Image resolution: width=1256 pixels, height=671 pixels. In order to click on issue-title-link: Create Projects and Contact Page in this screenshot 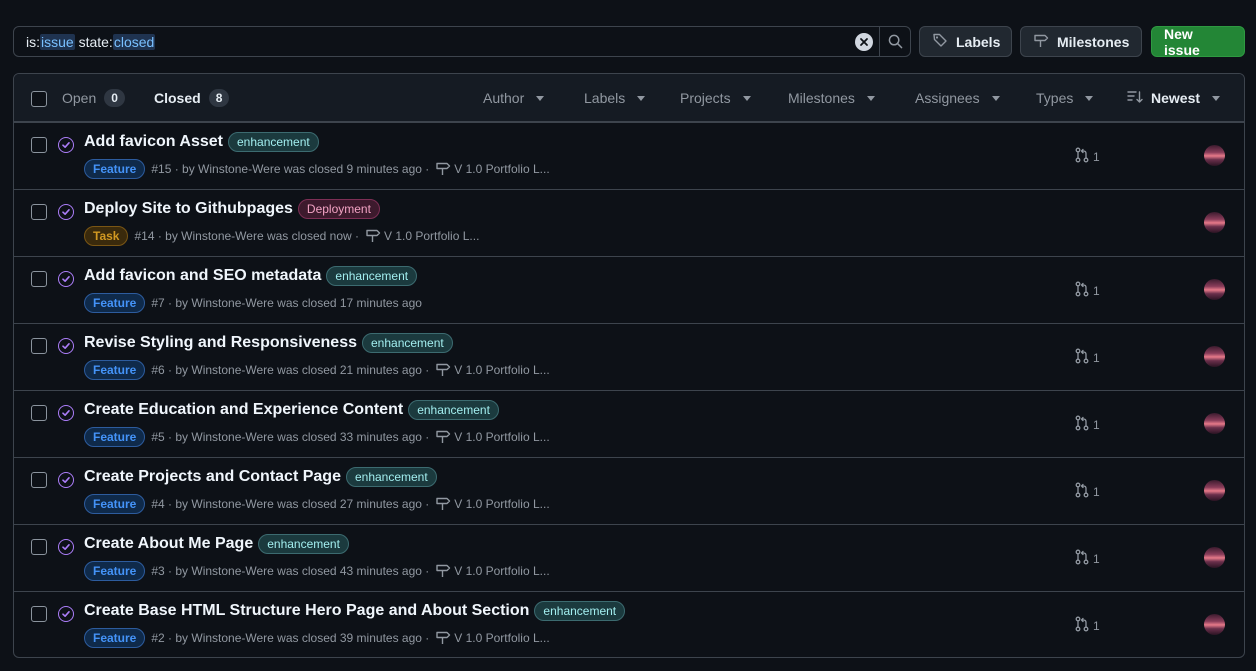, I will do `click(212, 477)`.